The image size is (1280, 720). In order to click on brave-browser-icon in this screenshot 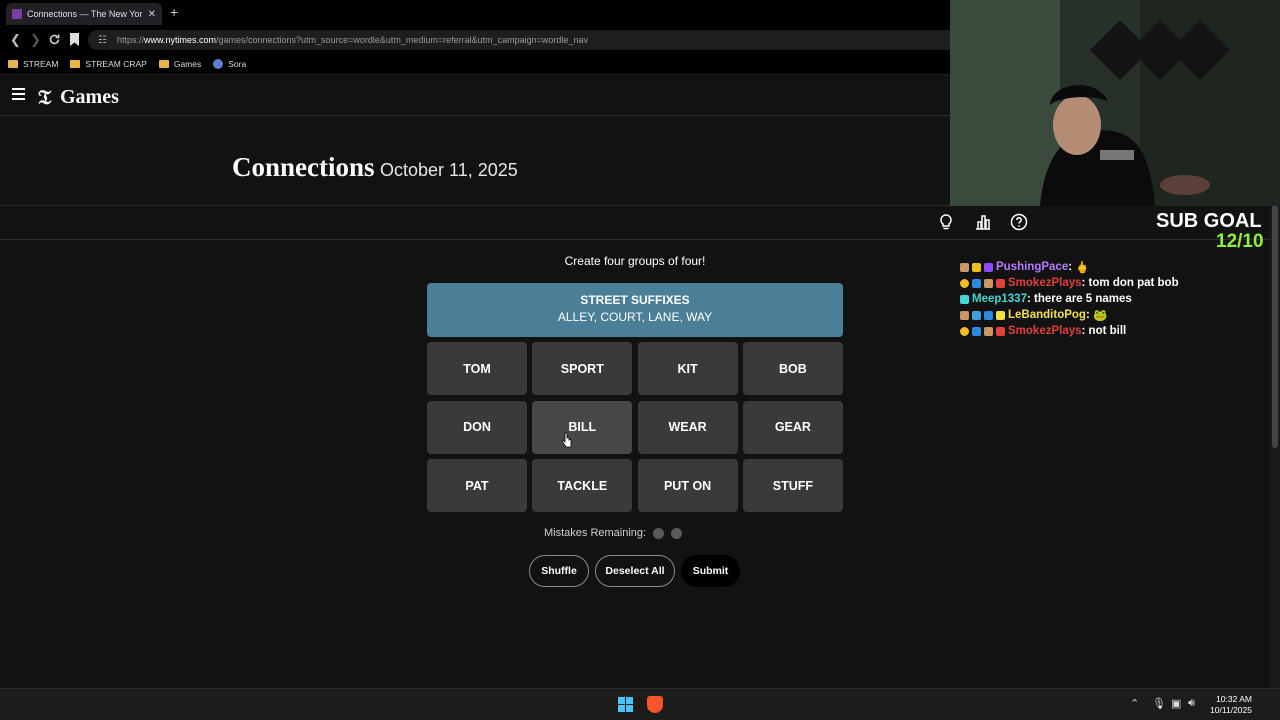, I will do `click(655, 704)`.